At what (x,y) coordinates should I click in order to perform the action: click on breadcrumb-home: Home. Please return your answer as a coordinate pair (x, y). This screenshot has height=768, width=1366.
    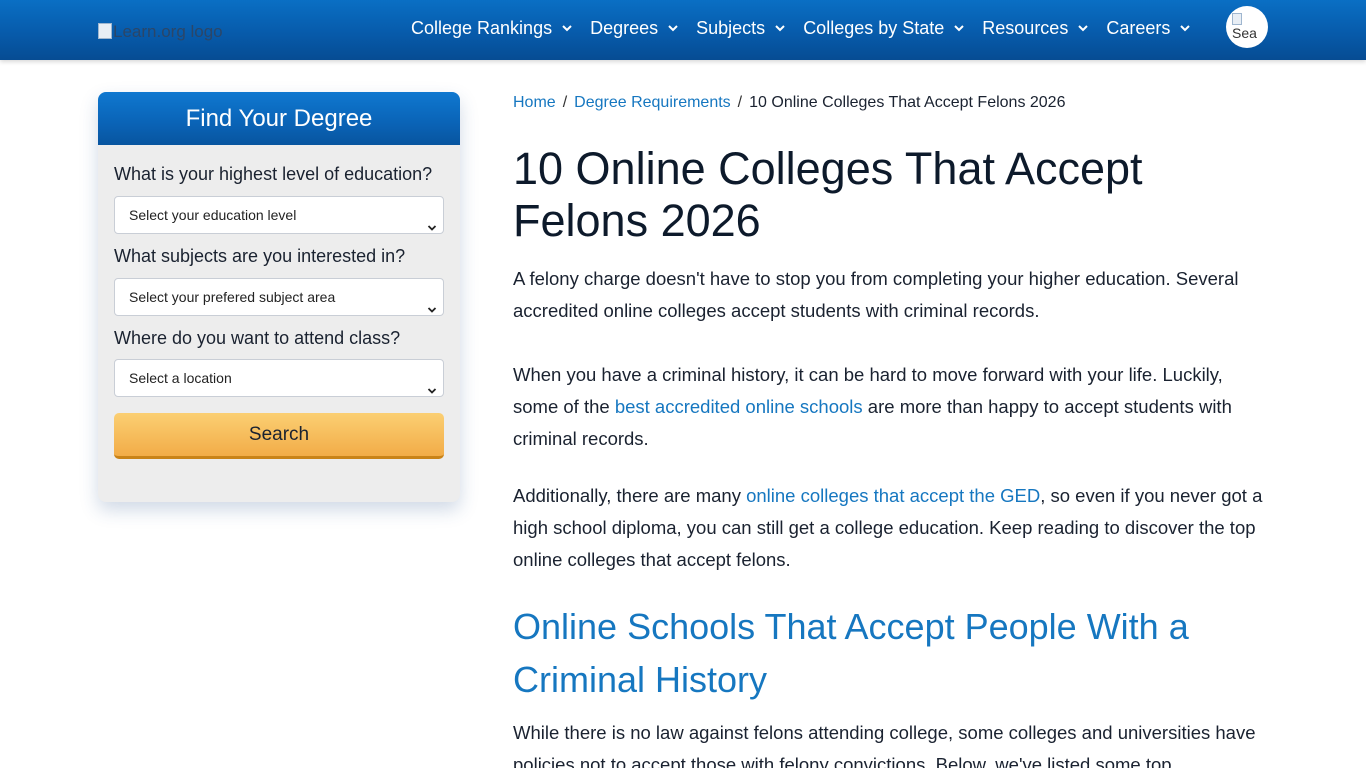
    Looking at the image, I should click on (534, 102).